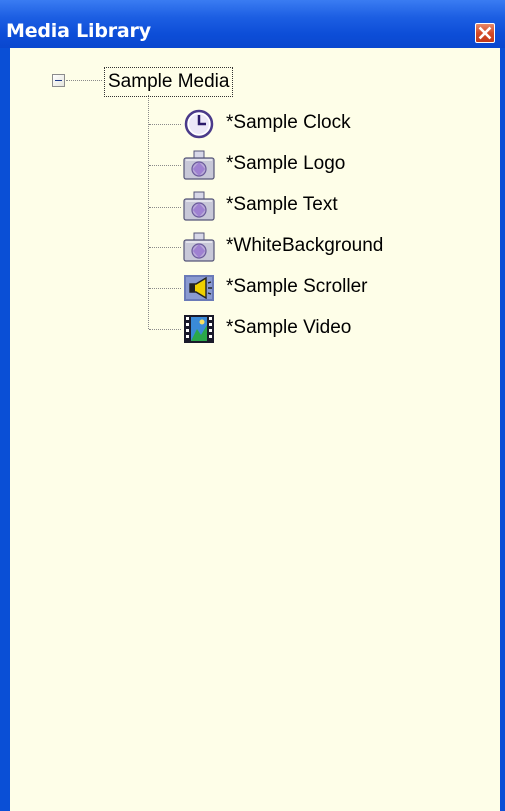 This screenshot has height=811, width=505. I want to click on tree-item-label: *Sample Clock, so click(288, 122).